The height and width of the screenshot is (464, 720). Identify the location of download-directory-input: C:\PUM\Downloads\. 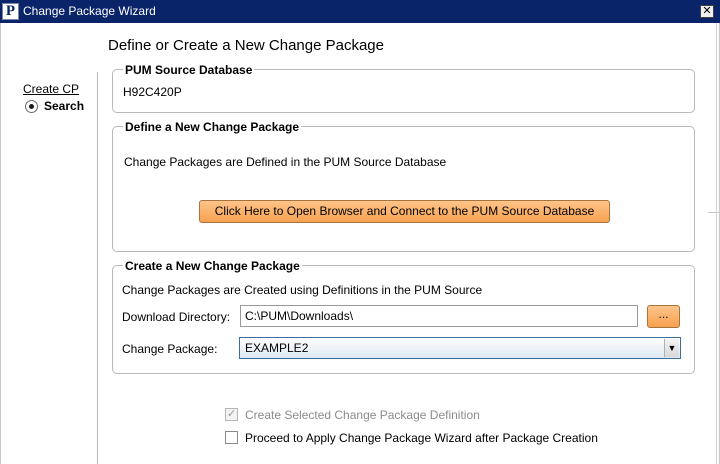
(439, 316).